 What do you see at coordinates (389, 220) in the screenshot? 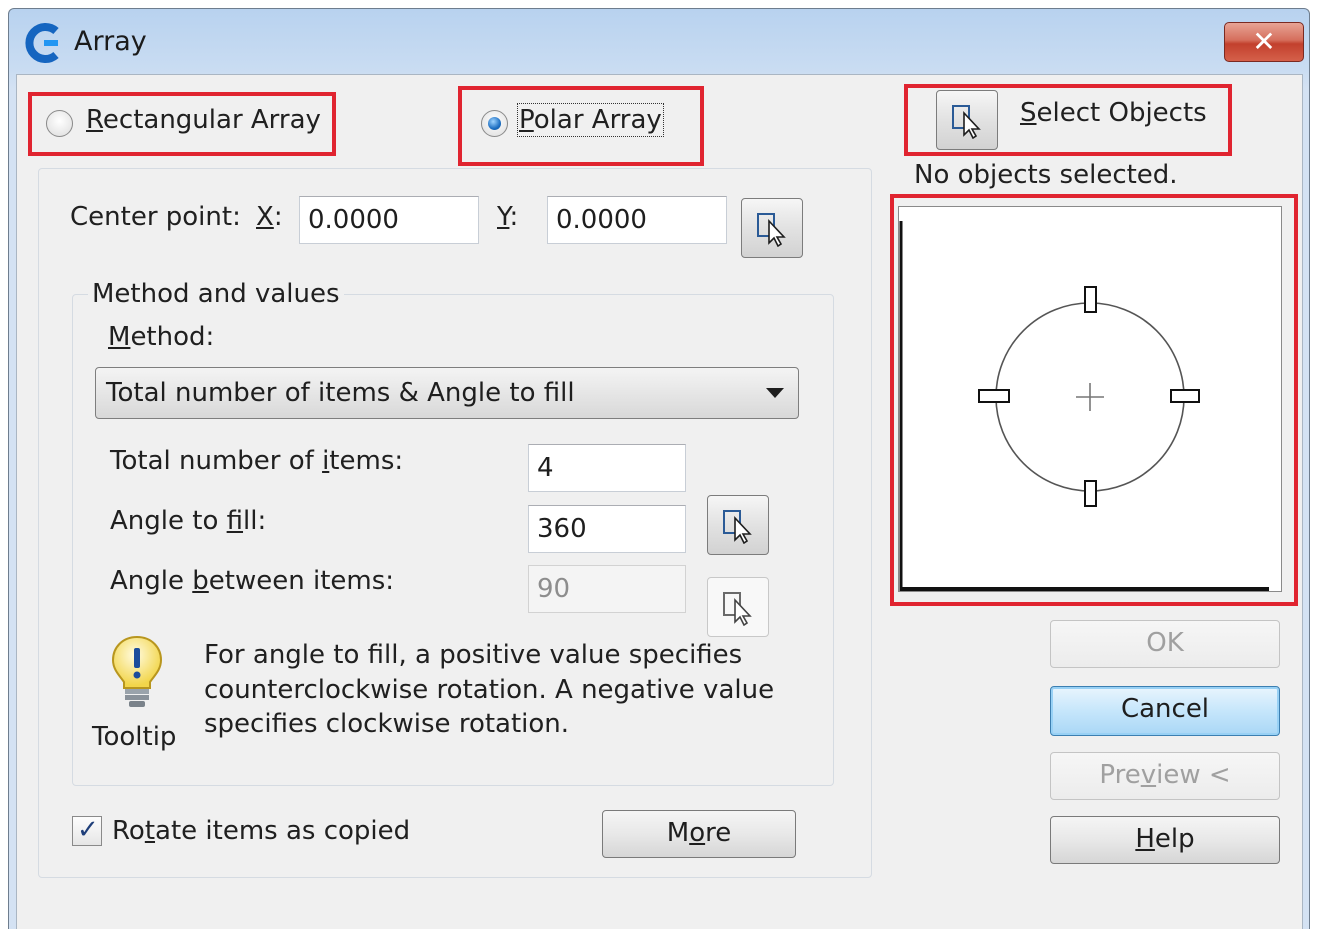
I see `center-x-input: 0.0000` at bounding box center [389, 220].